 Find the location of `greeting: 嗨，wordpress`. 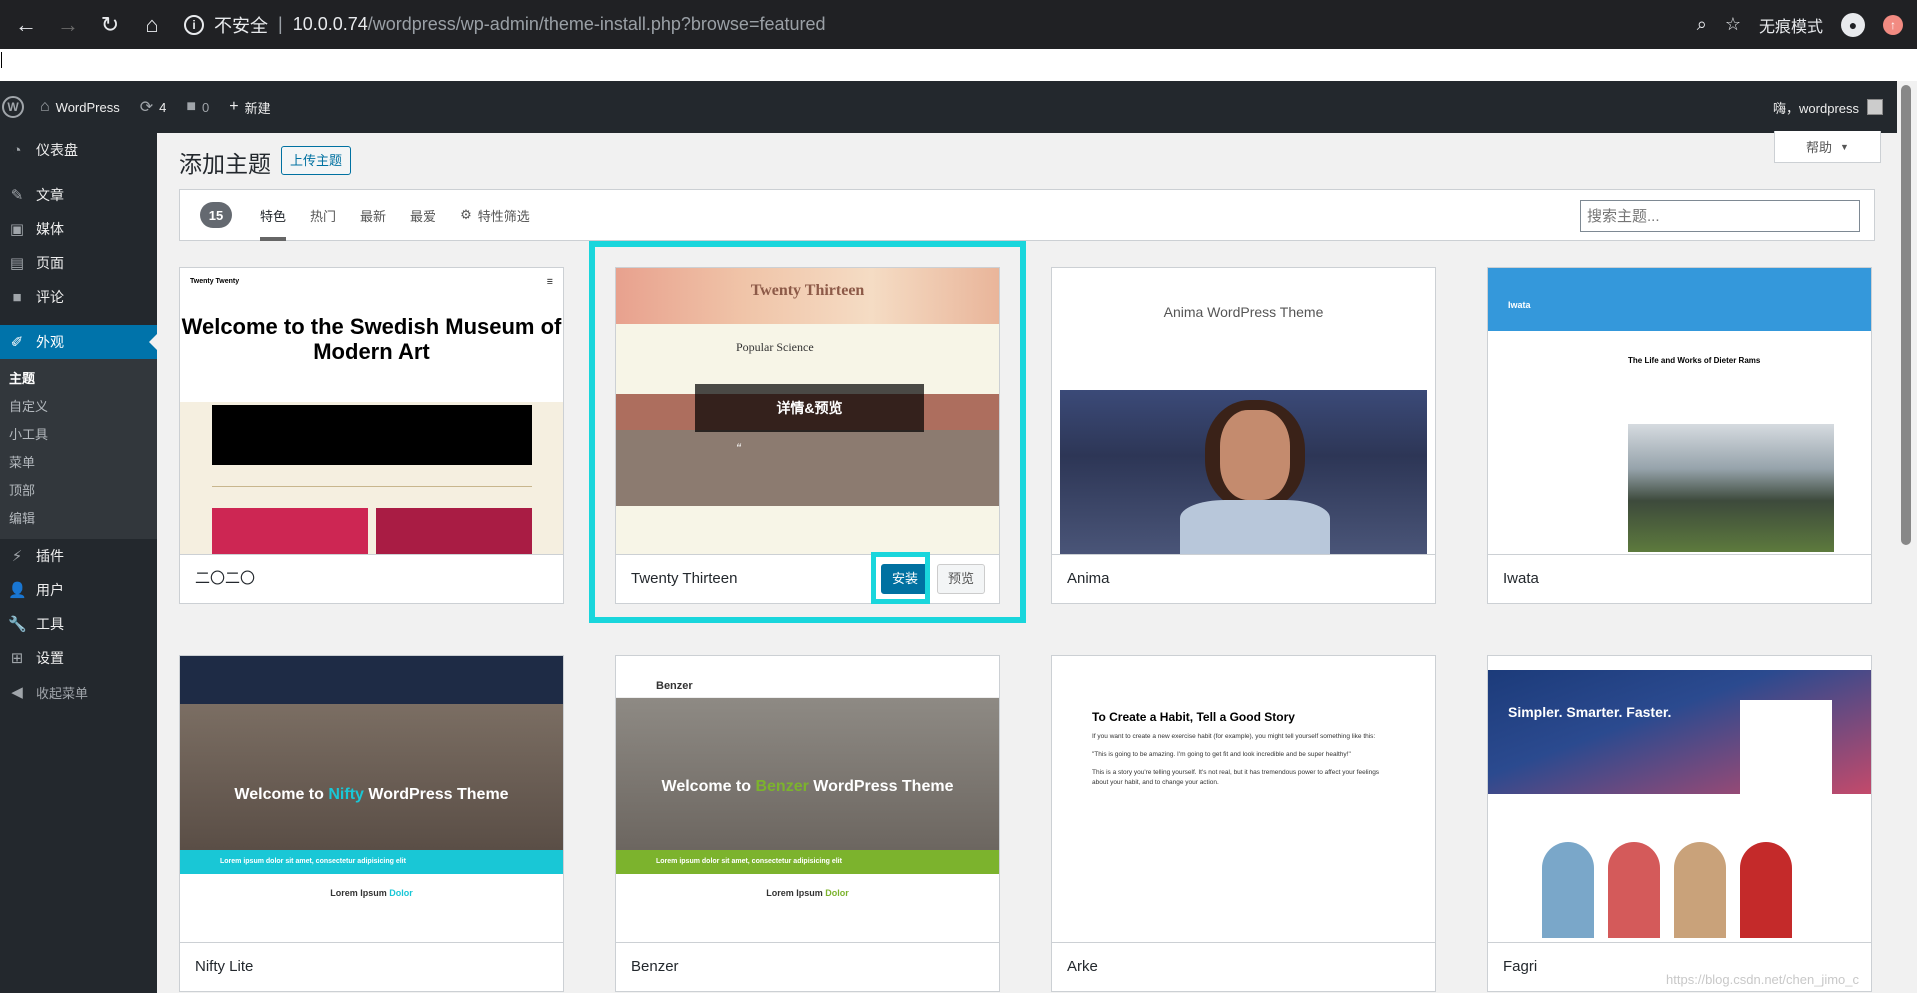

greeting: 嗨，wordpress is located at coordinates (1816, 108).